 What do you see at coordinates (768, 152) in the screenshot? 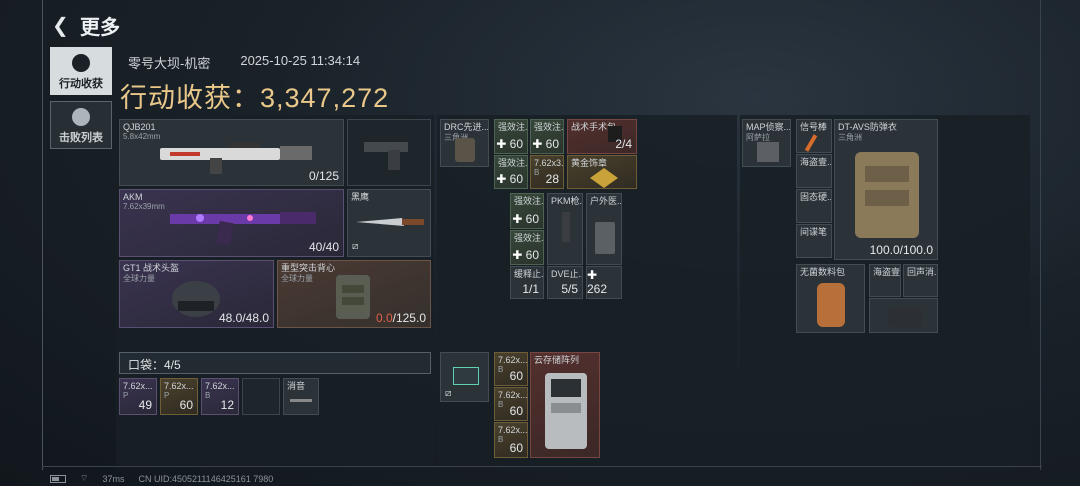
I see `map-icon` at bounding box center [768, 152].